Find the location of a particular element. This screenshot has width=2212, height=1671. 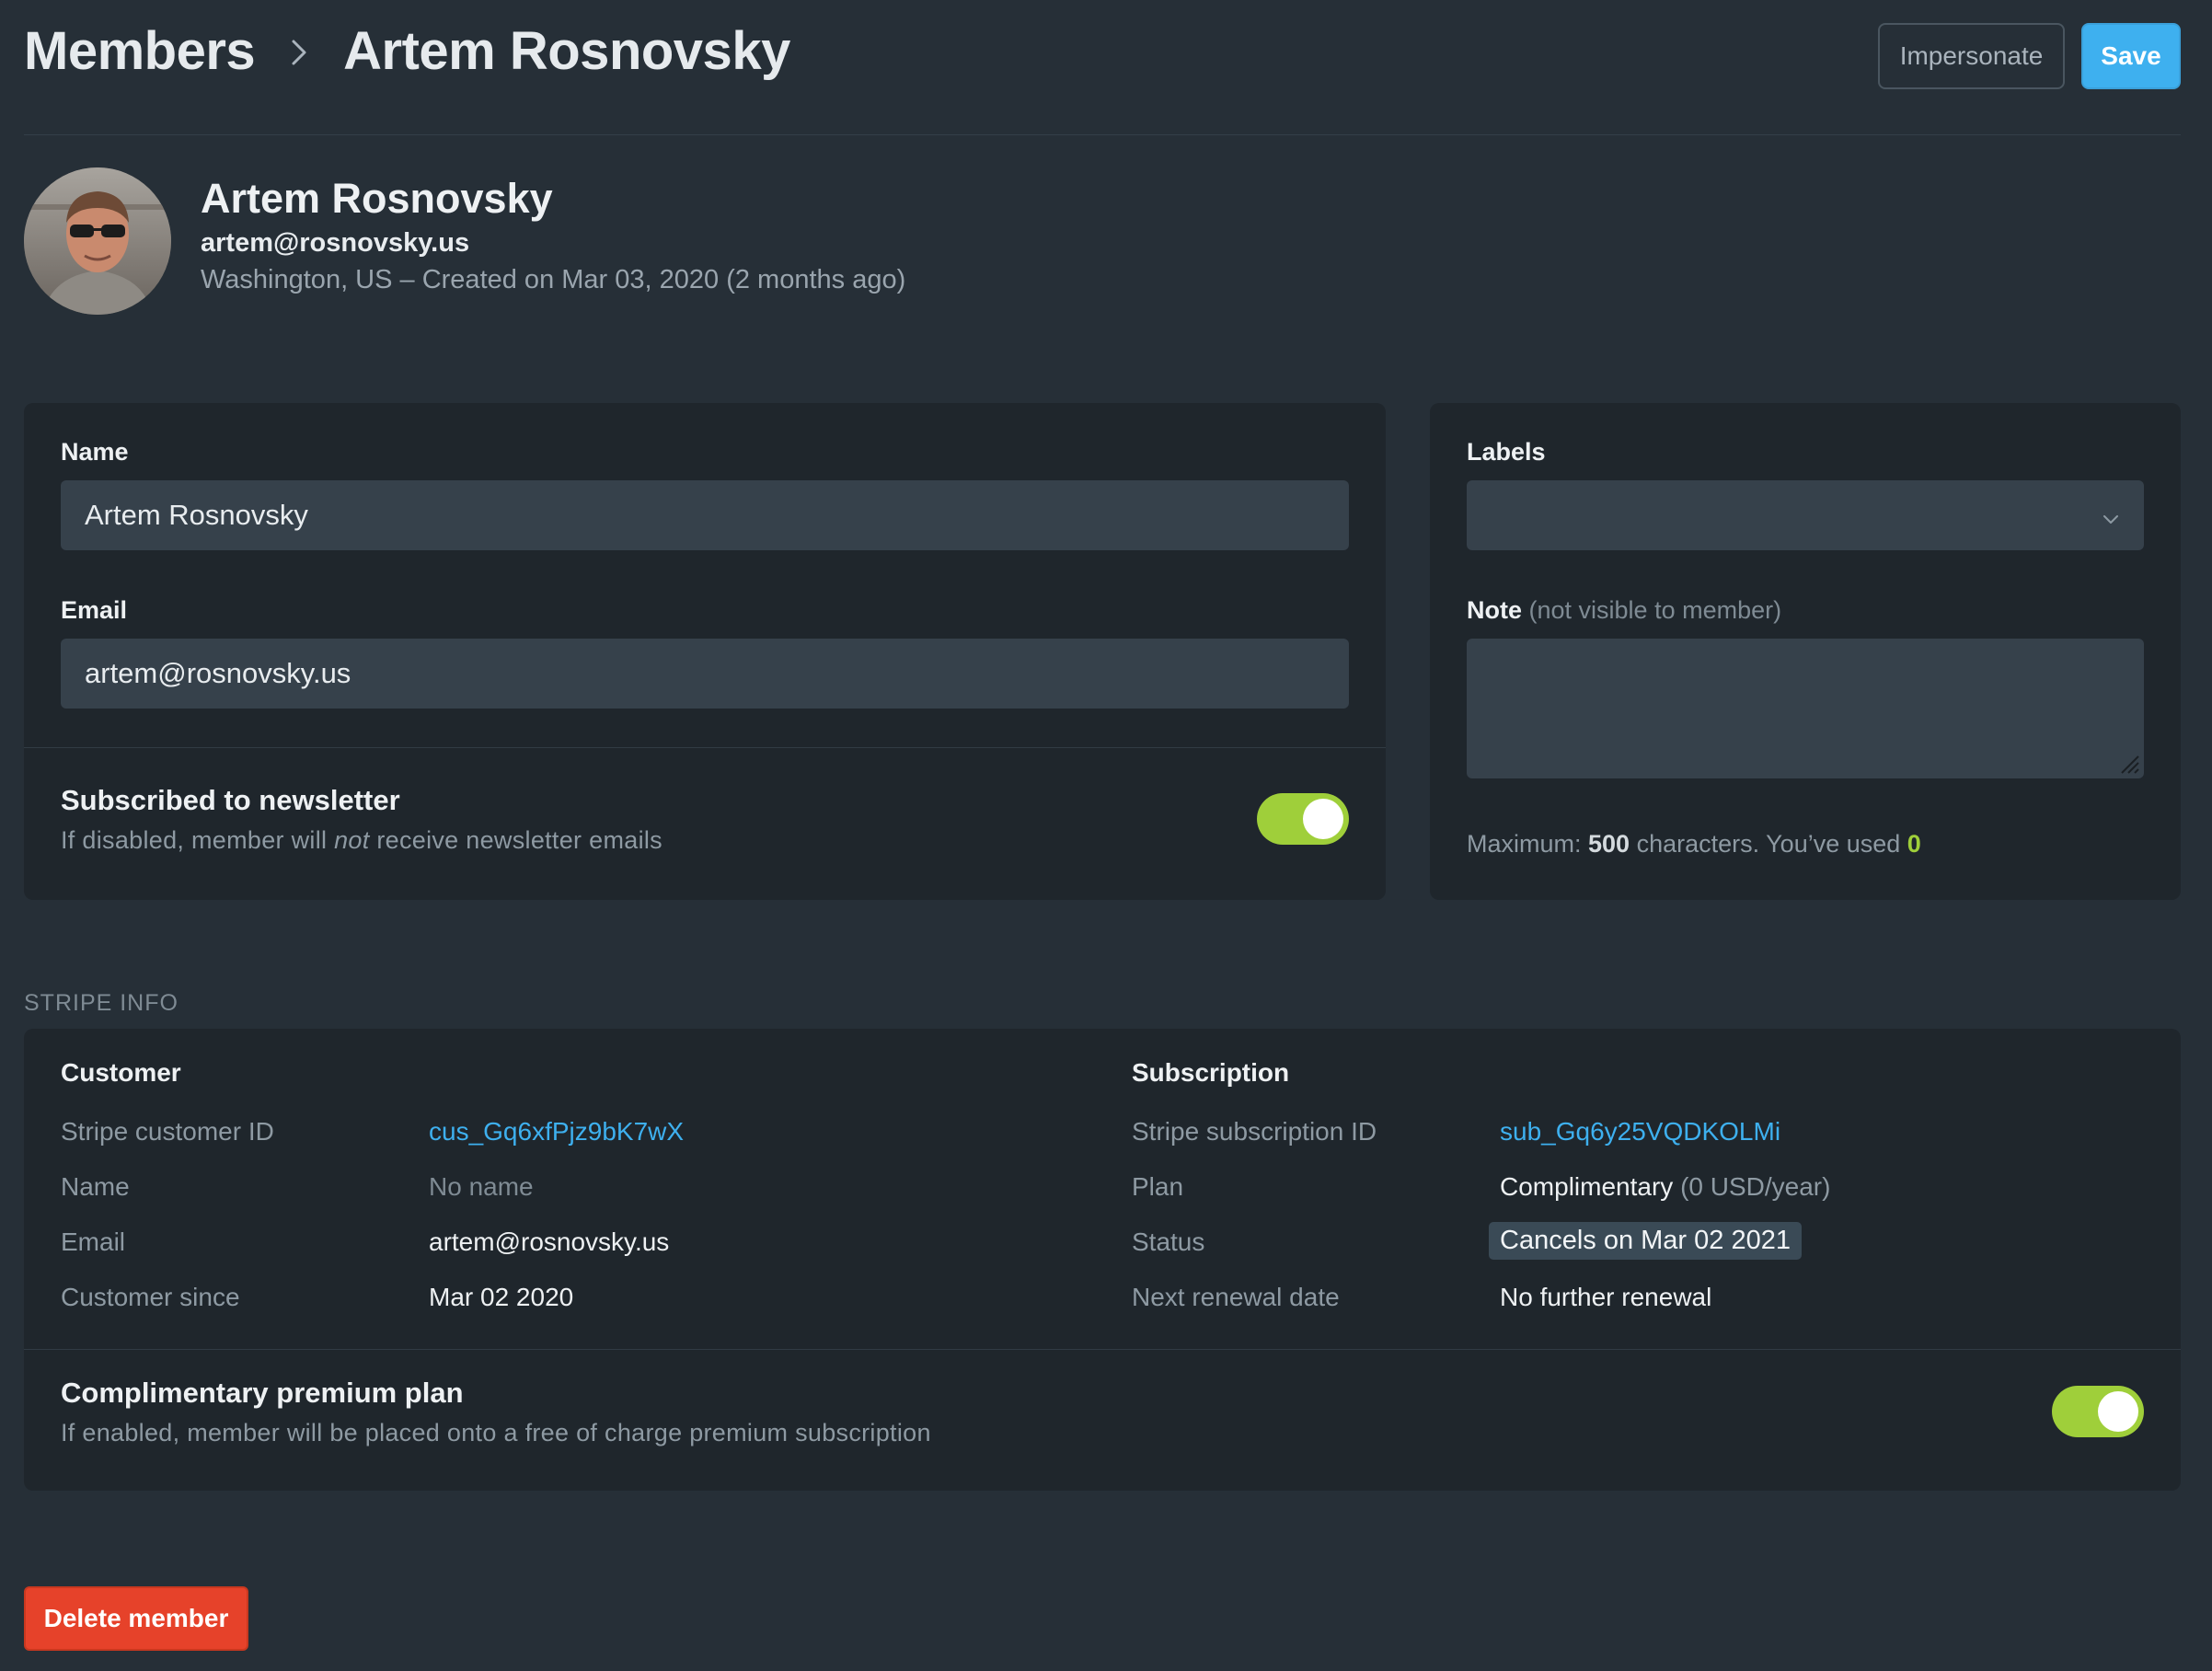

name-input: Artem Rosnovsky is located at coordinates (705, 515).